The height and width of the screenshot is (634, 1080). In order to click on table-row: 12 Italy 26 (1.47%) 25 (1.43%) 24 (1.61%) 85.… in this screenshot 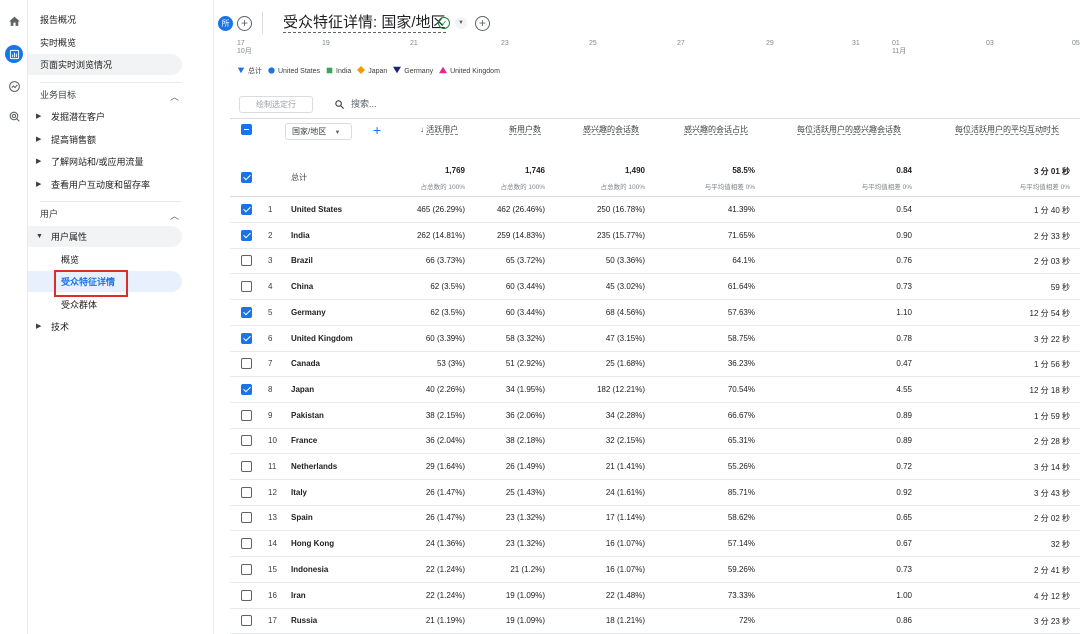, I will do `click(655, 493)`.